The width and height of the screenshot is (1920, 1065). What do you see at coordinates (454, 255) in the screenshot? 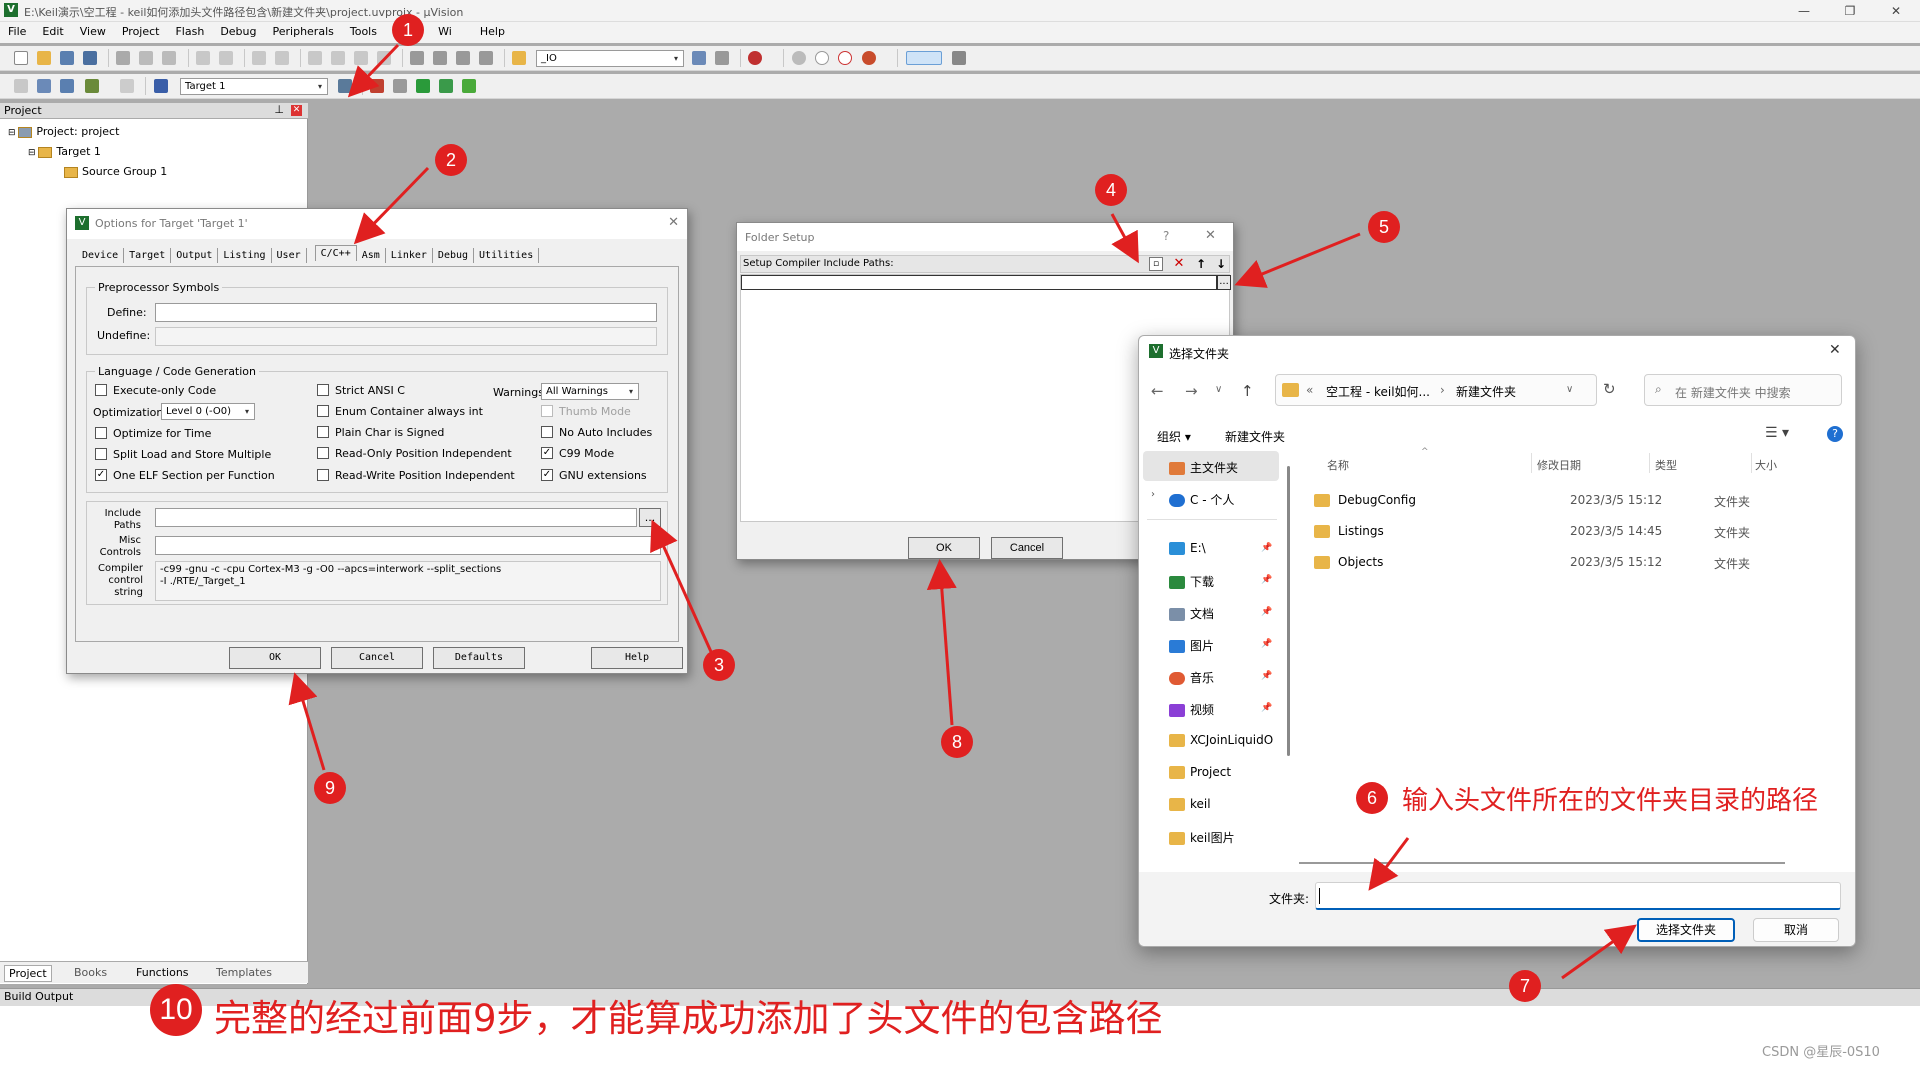
I see `tab-debug: Debug` at bounding box center [454, 255].